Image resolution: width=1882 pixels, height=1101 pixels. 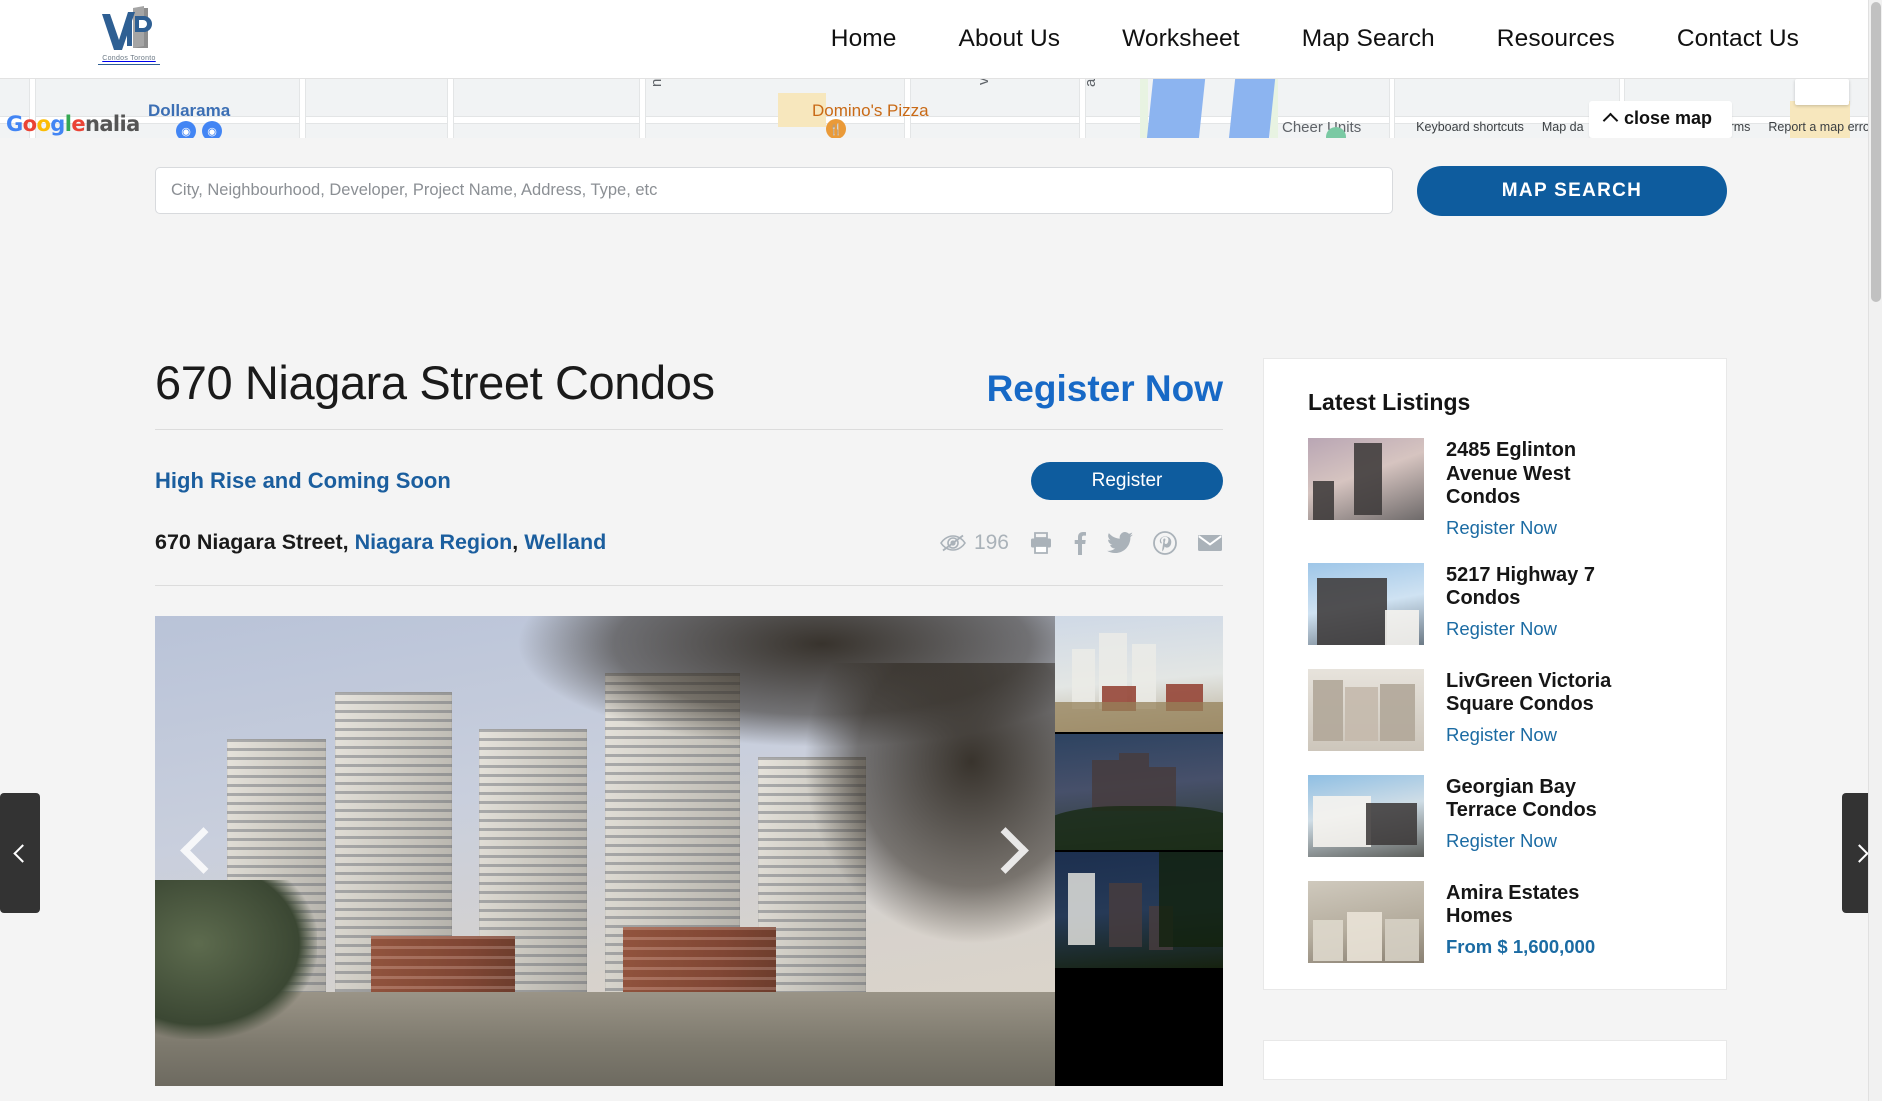 What do you see at coordinates (1521, 798) in the screenshot?
I see `listing-name: Georgian Bay Terrace Condos` at bounding box center [1521, 798].